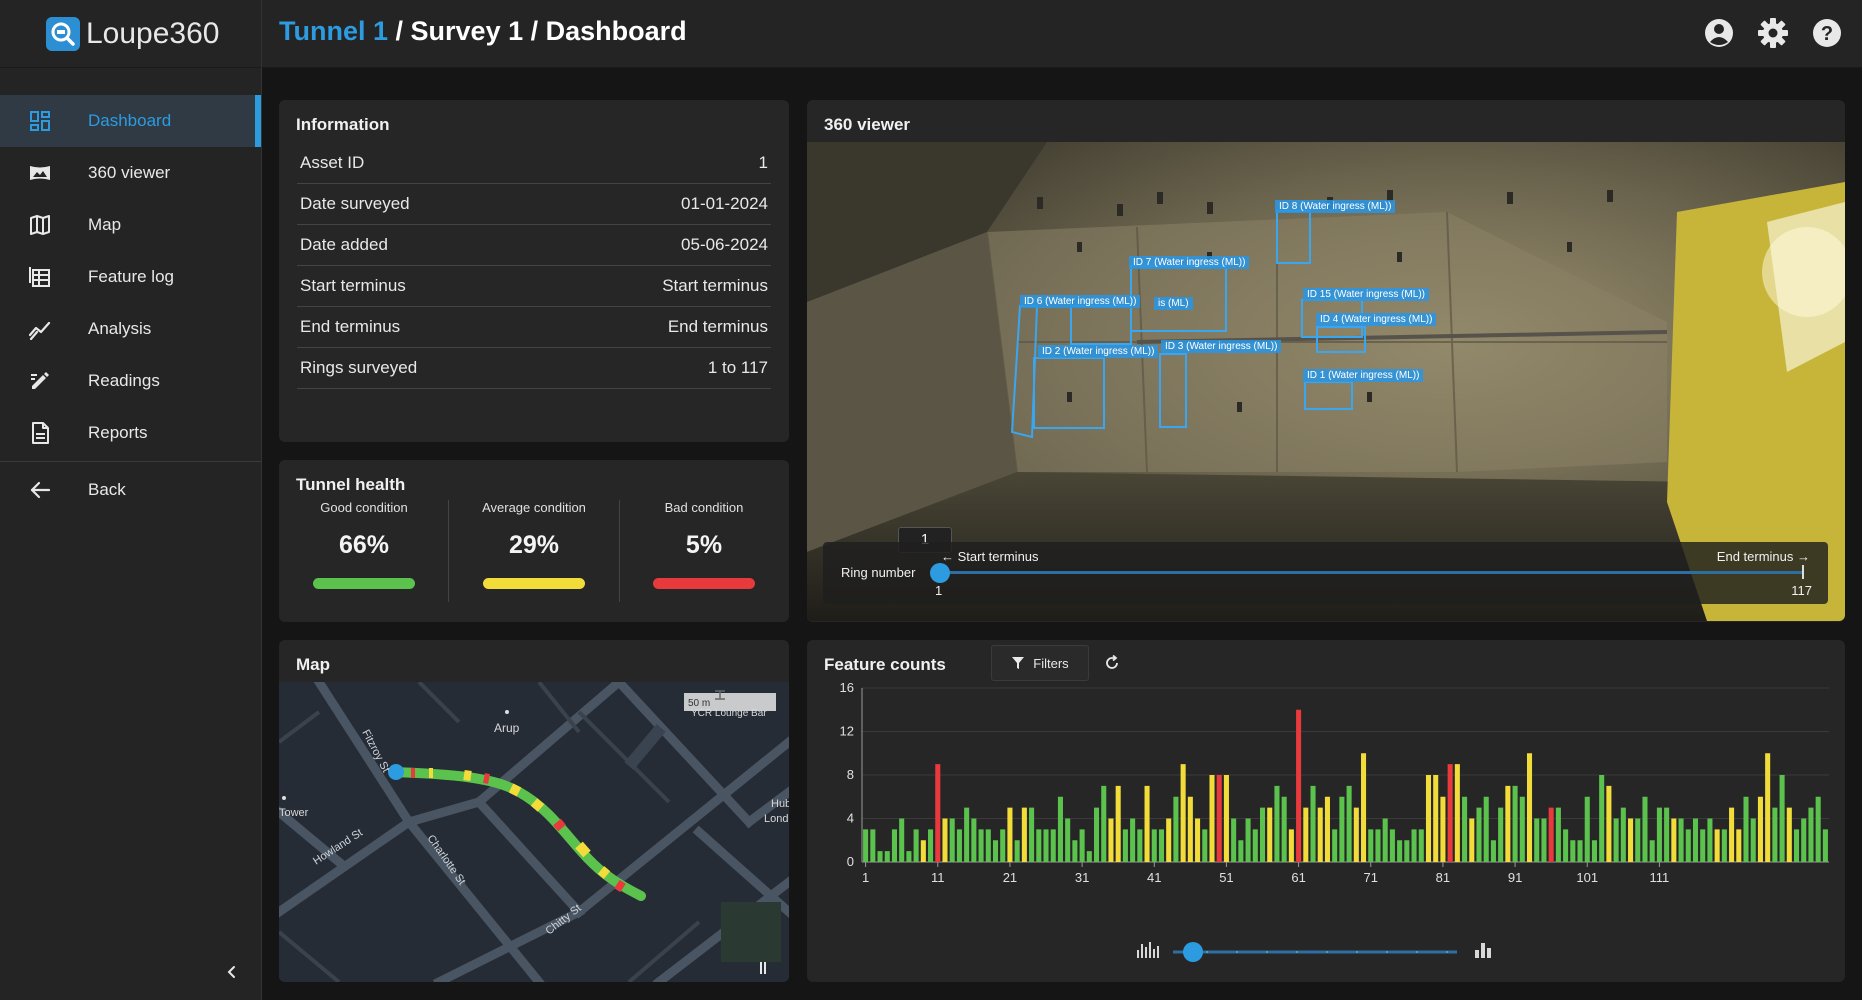  Describe the element at coordinates (1221, 346) in the screenshot. I see `detection-label: ID 3 (Water ingress (ML))` at that location.